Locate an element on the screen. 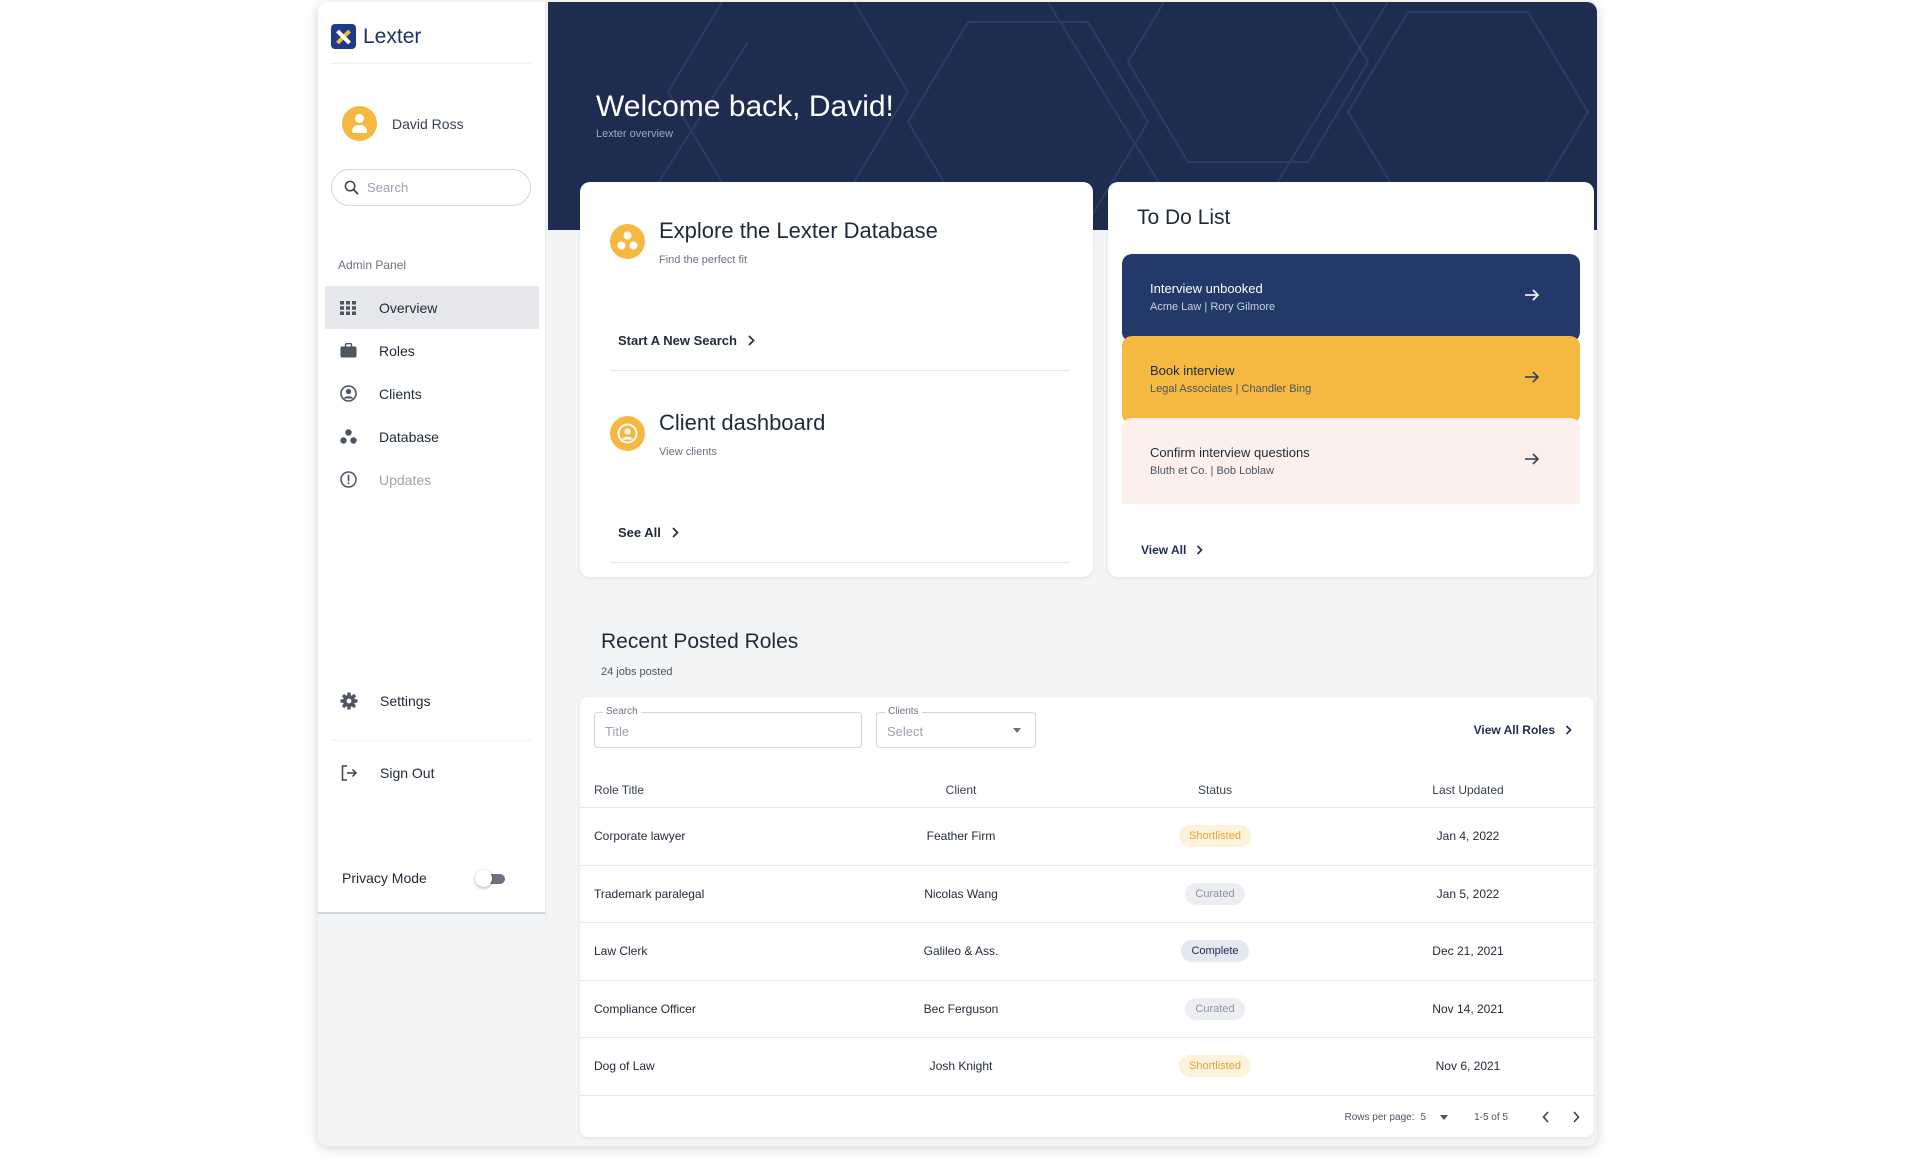 The height and width of the screenshot is (1160, 1920). rows-per-page-label: Rows per page: is located at coordinates (1379, 1117).